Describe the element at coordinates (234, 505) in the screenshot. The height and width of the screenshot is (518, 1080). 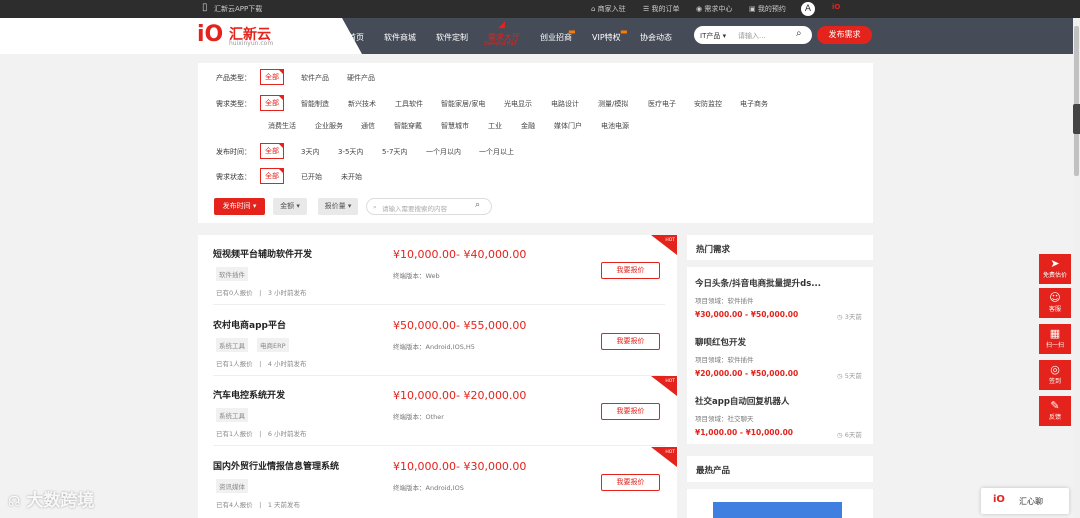
I see `quote-count: 已有4人报价` at that location.